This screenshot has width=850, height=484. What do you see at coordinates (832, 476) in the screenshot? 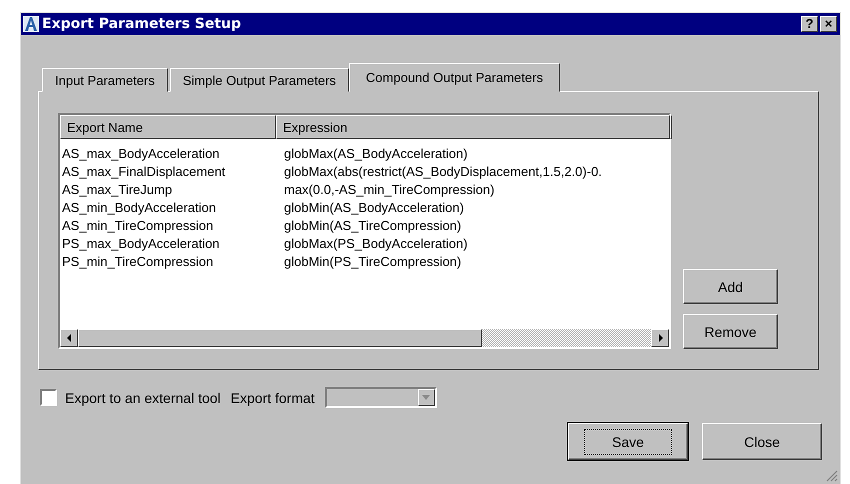
I see `resize-grip-icon` at bounding box center [832, 476].